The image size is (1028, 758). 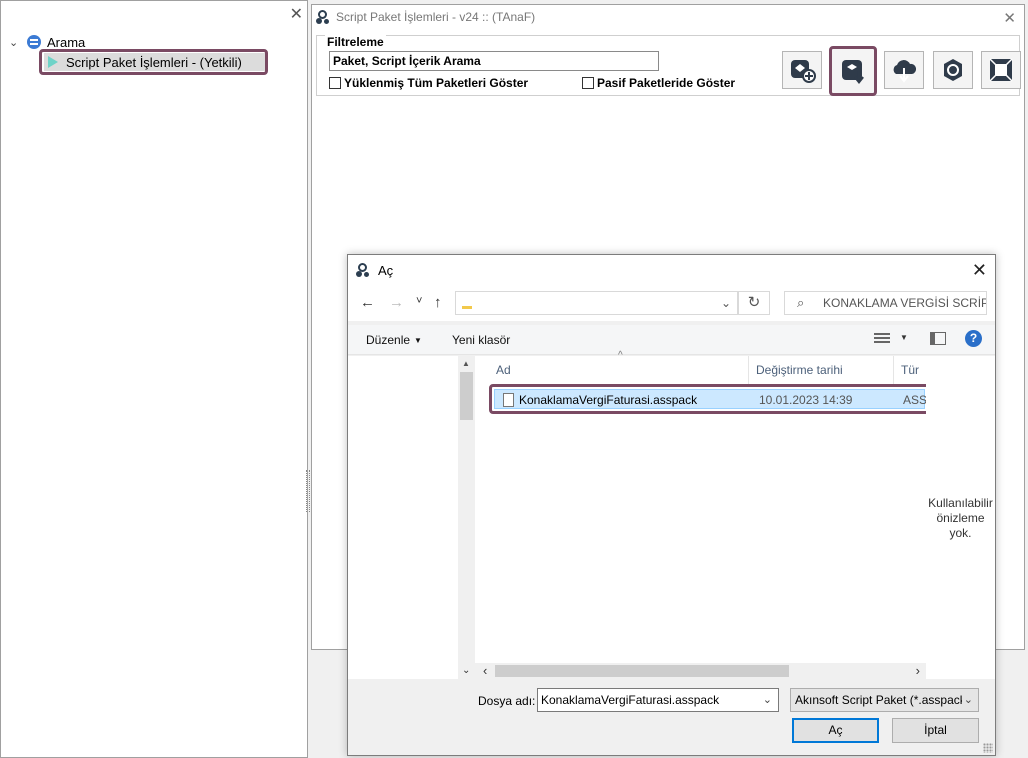 I want to click on refresh-icon: ↻, so click(x=754, y=303).